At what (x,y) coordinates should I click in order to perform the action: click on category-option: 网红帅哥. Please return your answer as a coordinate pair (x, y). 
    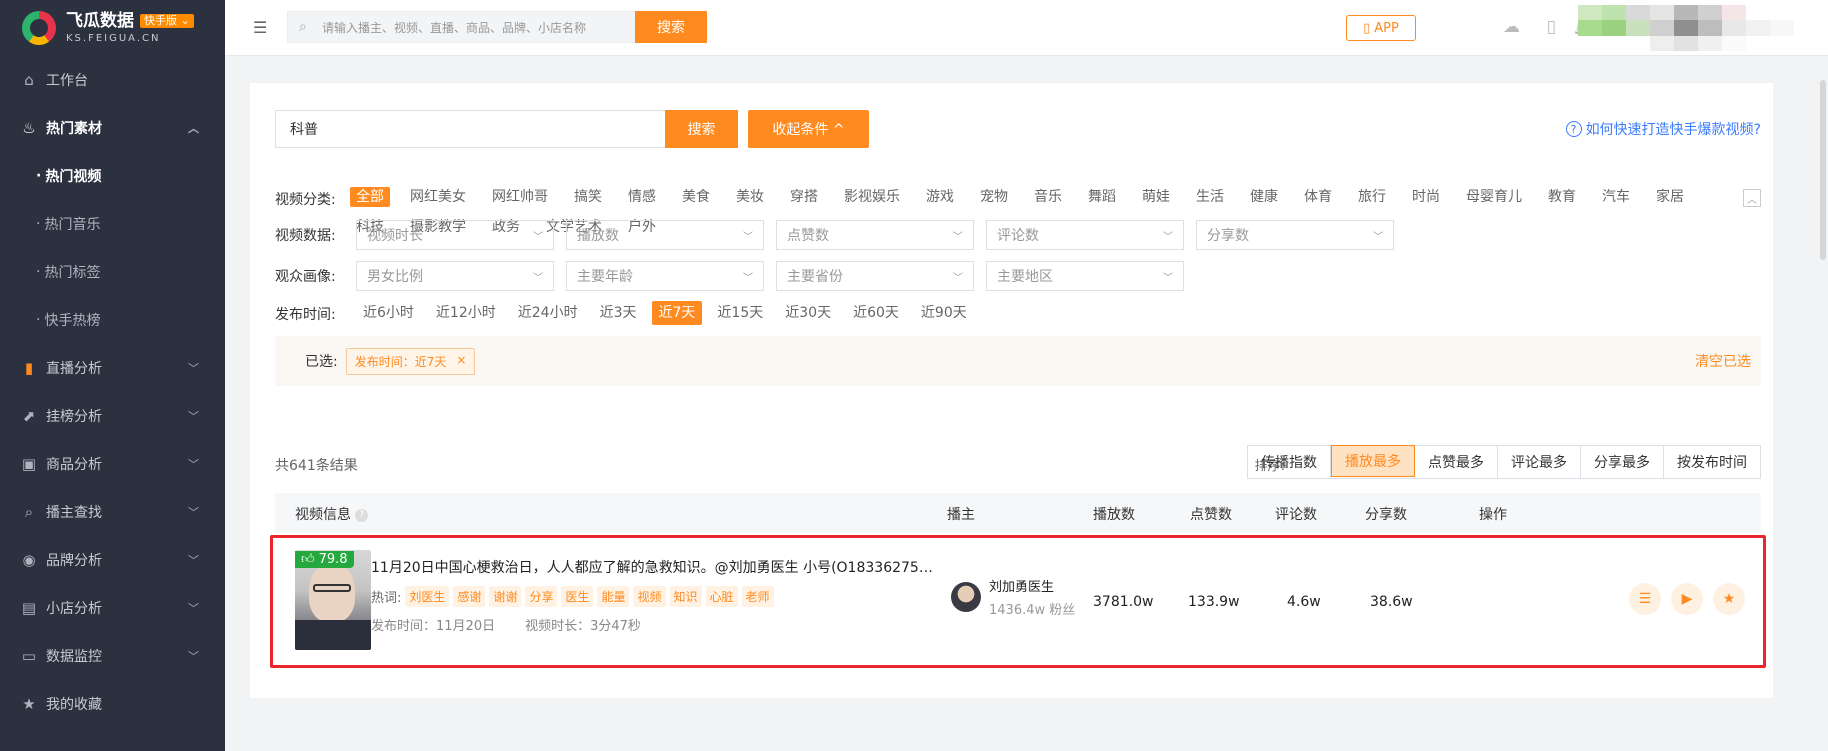
    Looking at the image, I should click on (520, 197).